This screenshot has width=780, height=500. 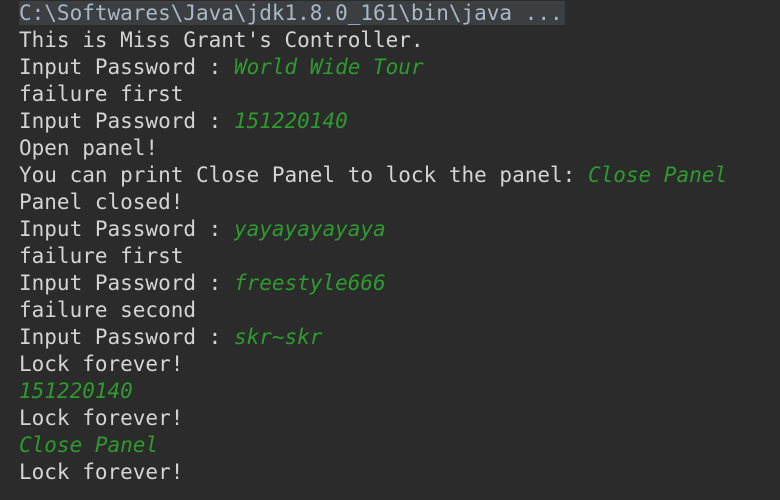 I want to click on console-line: Input Password : freestyle666, so click(x=202, y=283).